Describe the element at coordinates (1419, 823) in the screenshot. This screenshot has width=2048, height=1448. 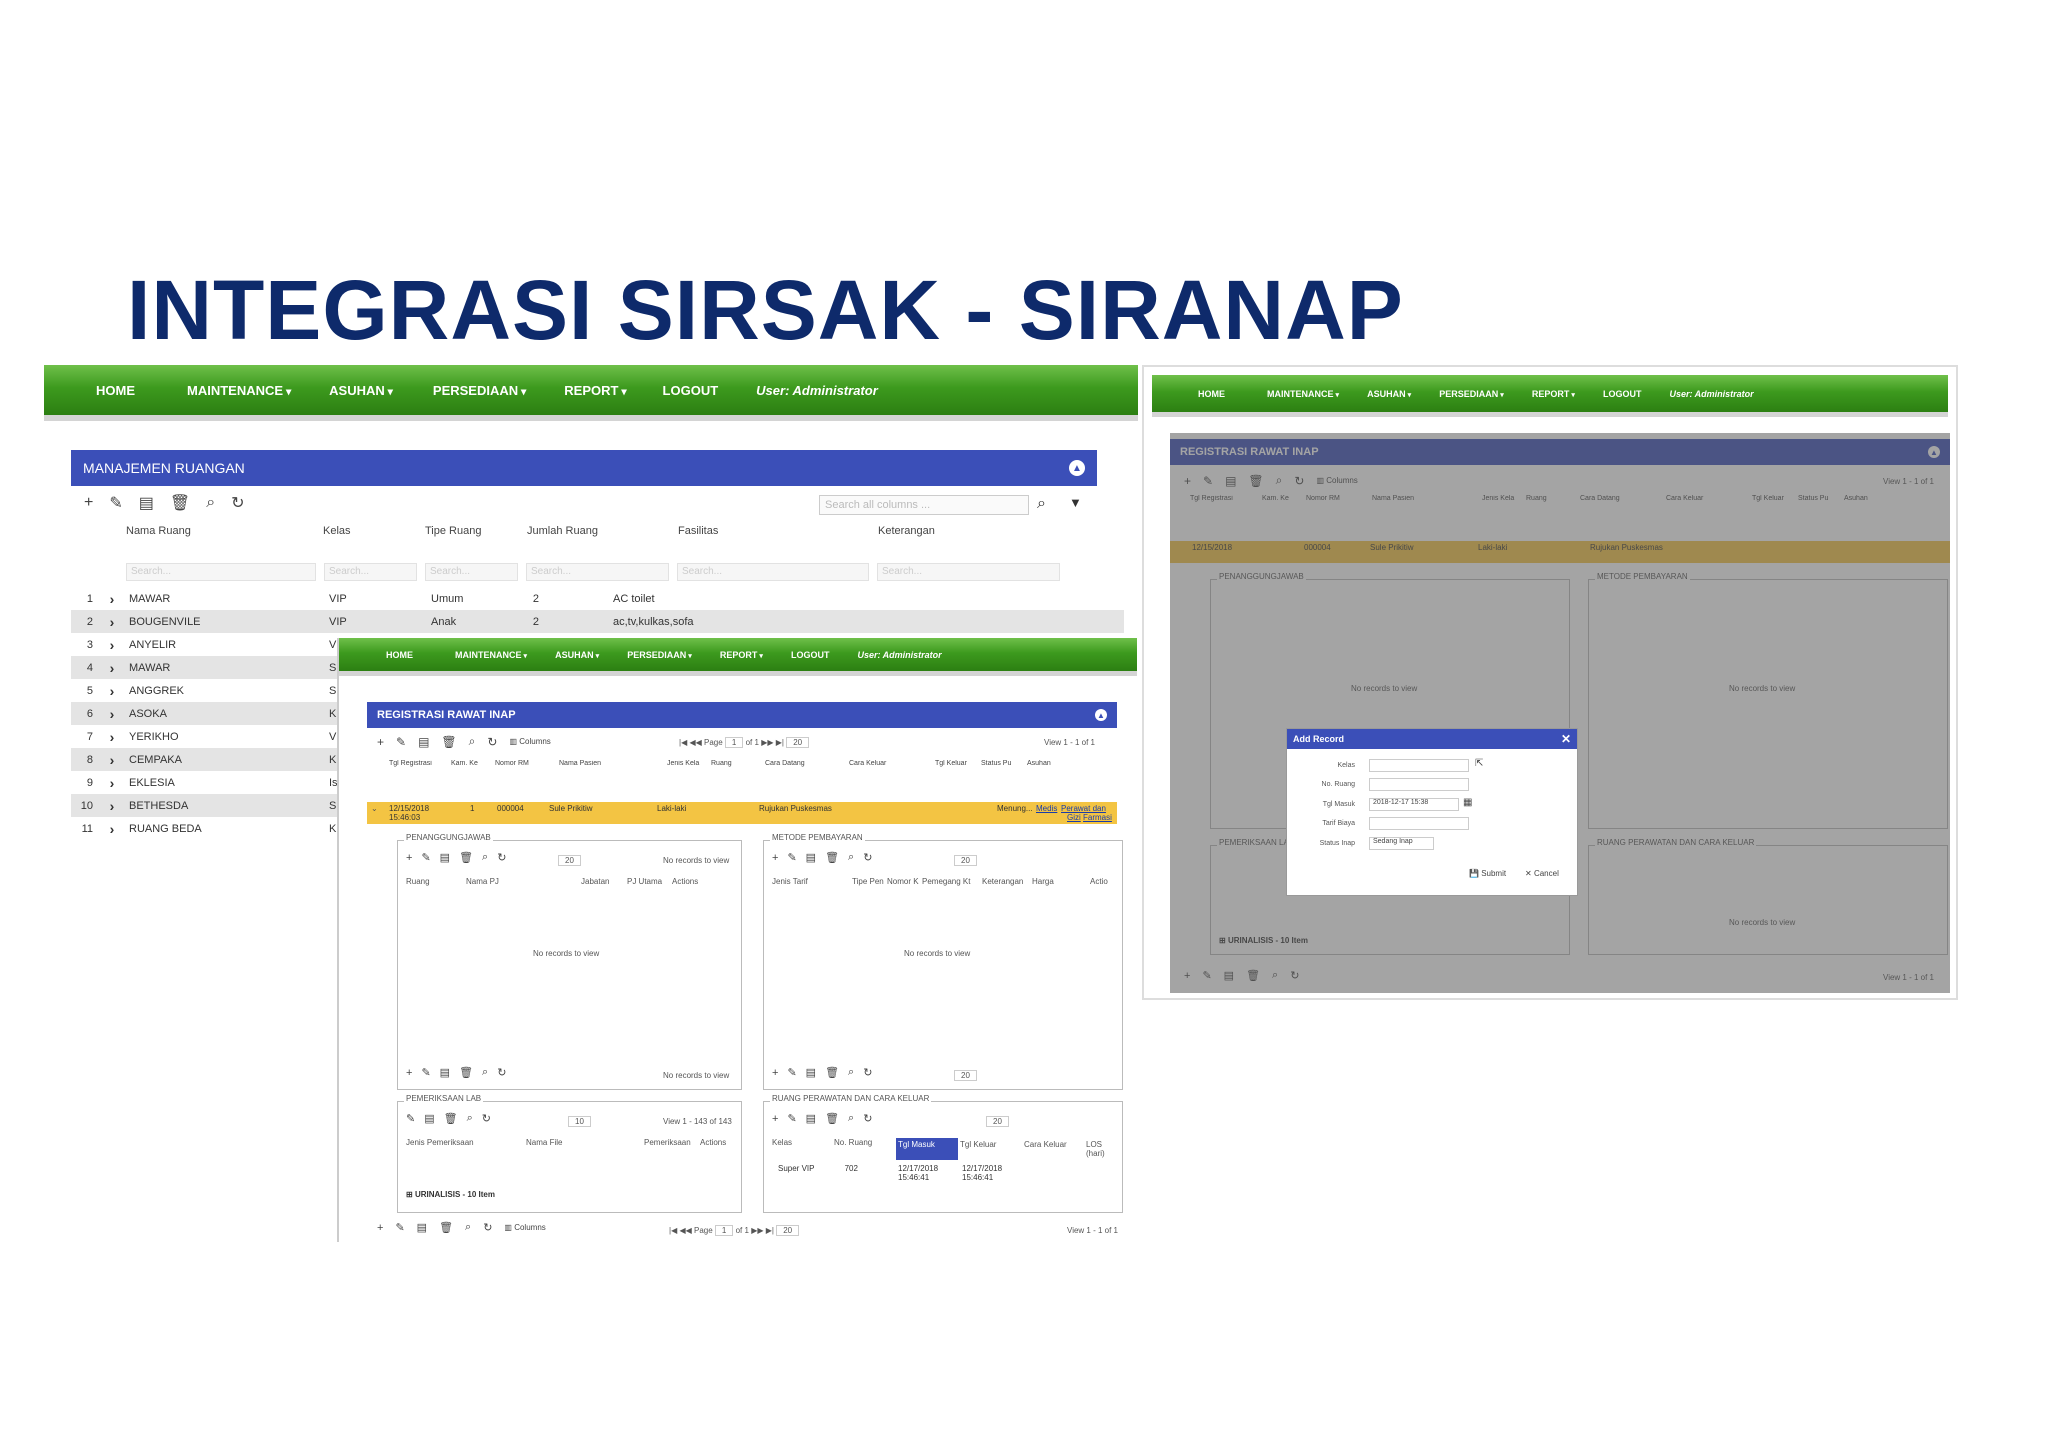
I see `input-tarif` at that location.